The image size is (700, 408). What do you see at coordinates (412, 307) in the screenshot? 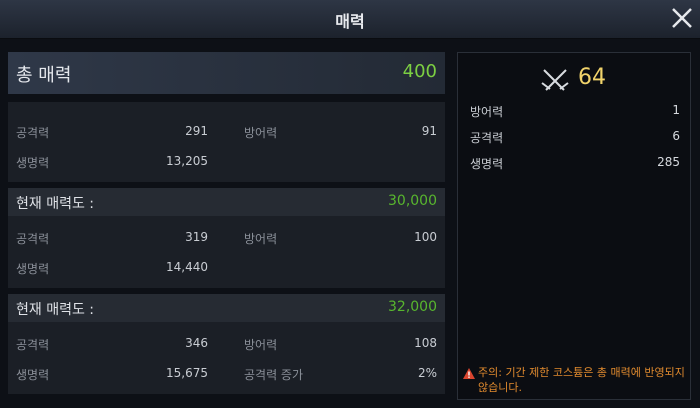
I see `tier-threshold: 32,000` at bounding box center [412, 307].